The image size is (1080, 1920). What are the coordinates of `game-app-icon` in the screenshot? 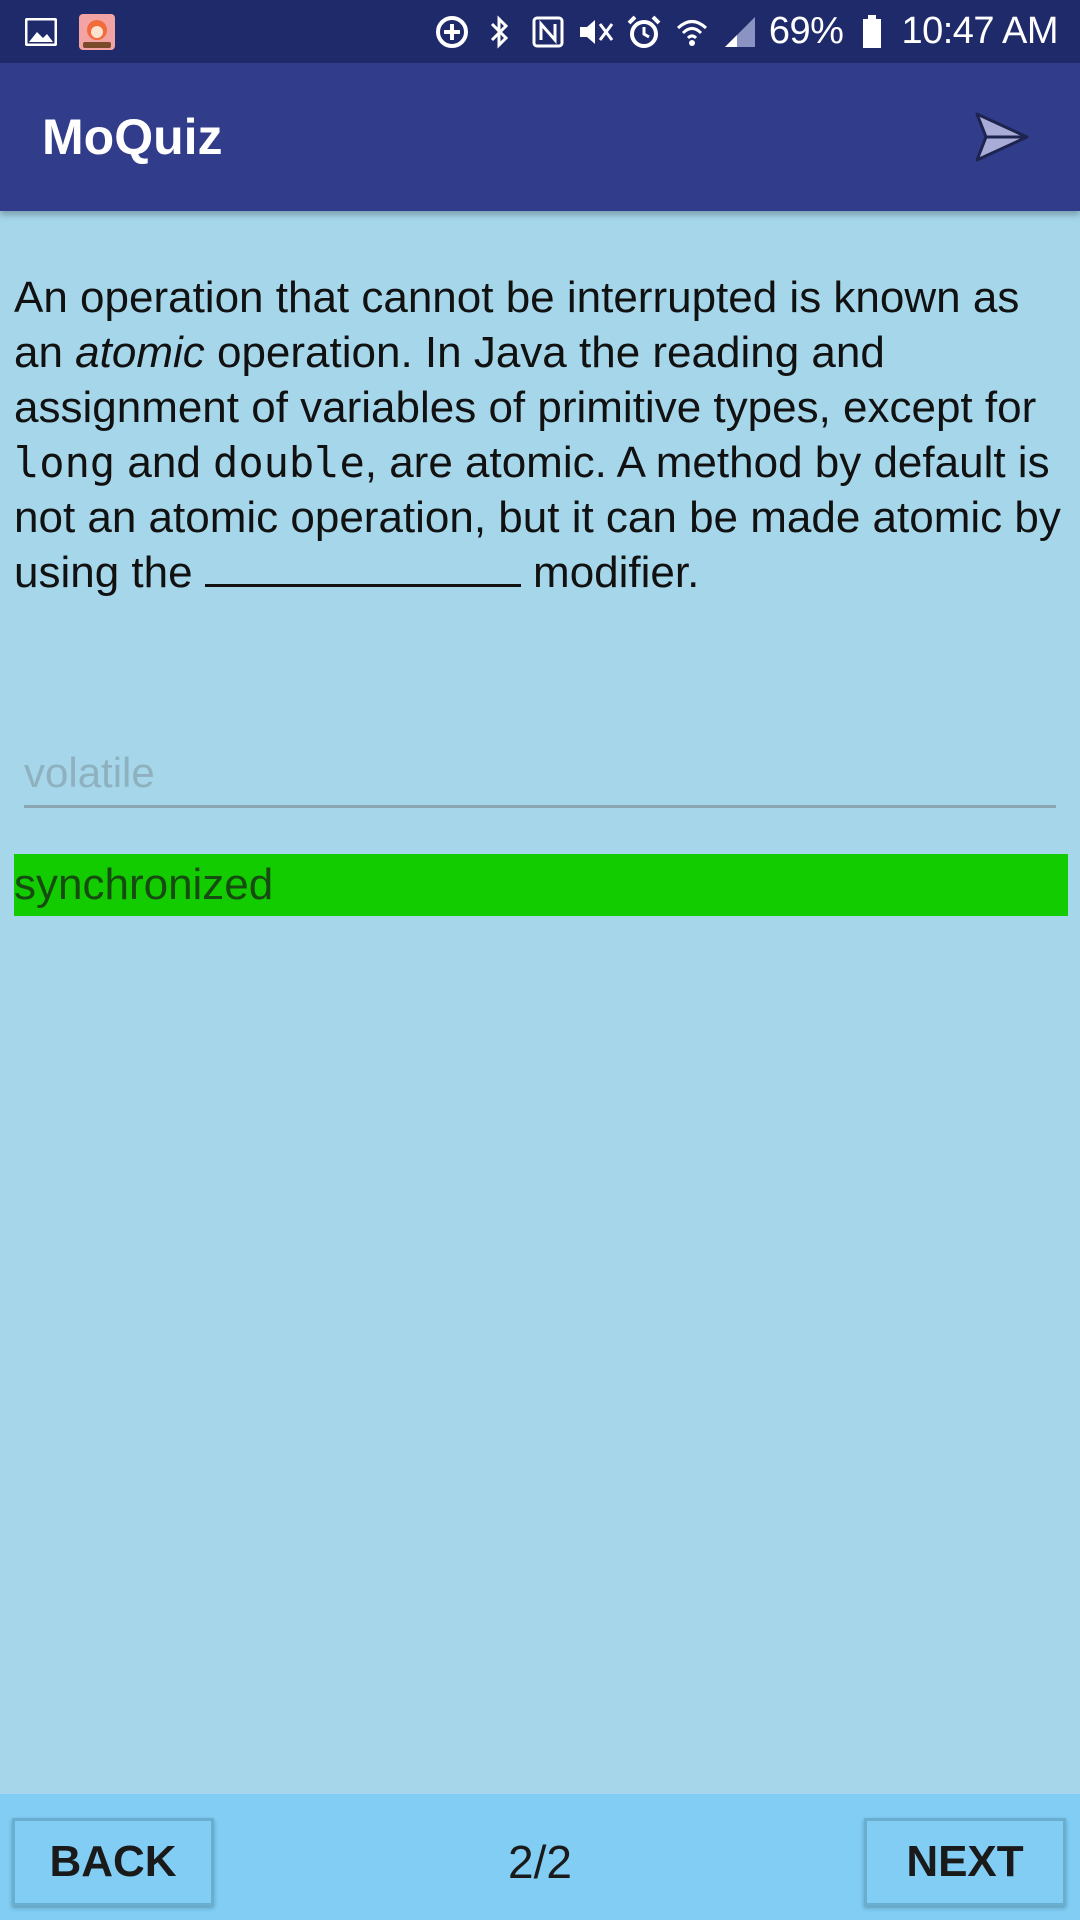 It's located at (97, 32).